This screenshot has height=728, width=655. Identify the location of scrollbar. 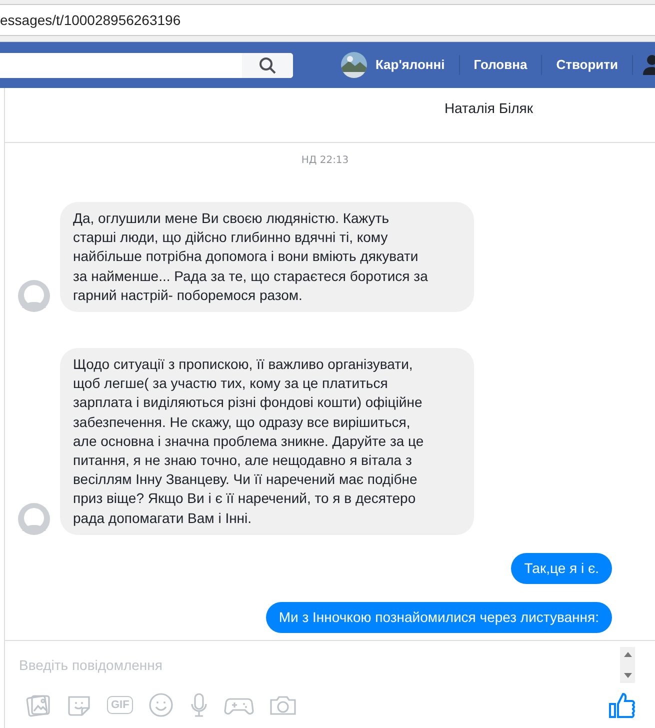
(627, 665).